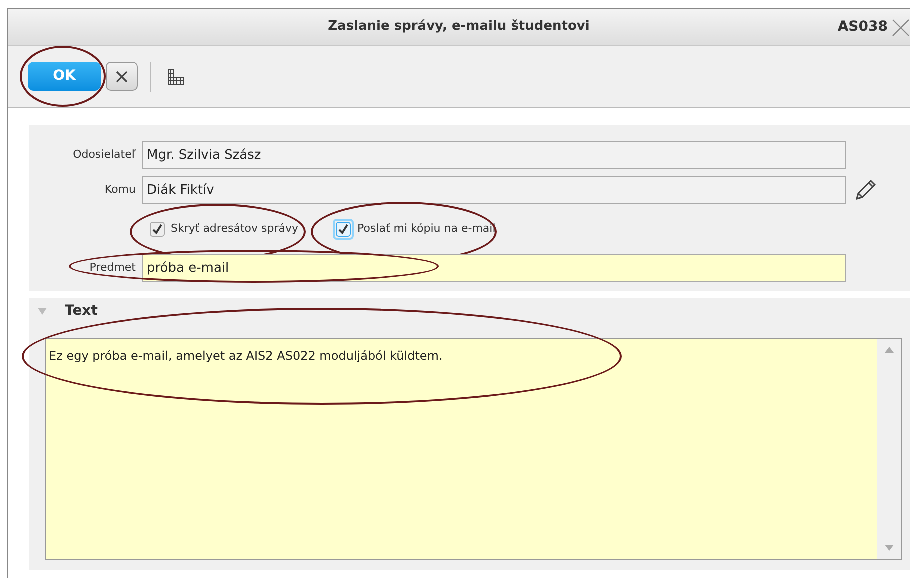 The width and height of the screenshot is (910, 578). I want to click on message-text: Ez egy próba e-mail, amelyet az AIS2 AS022 moduljából küldtem., so click(246, 356).